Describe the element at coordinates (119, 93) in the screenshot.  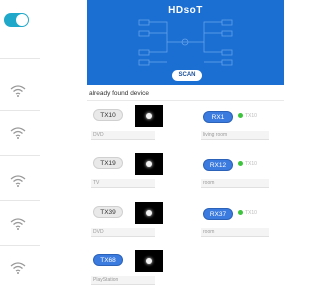
I see `found-devices-heading: already found device` at that location.